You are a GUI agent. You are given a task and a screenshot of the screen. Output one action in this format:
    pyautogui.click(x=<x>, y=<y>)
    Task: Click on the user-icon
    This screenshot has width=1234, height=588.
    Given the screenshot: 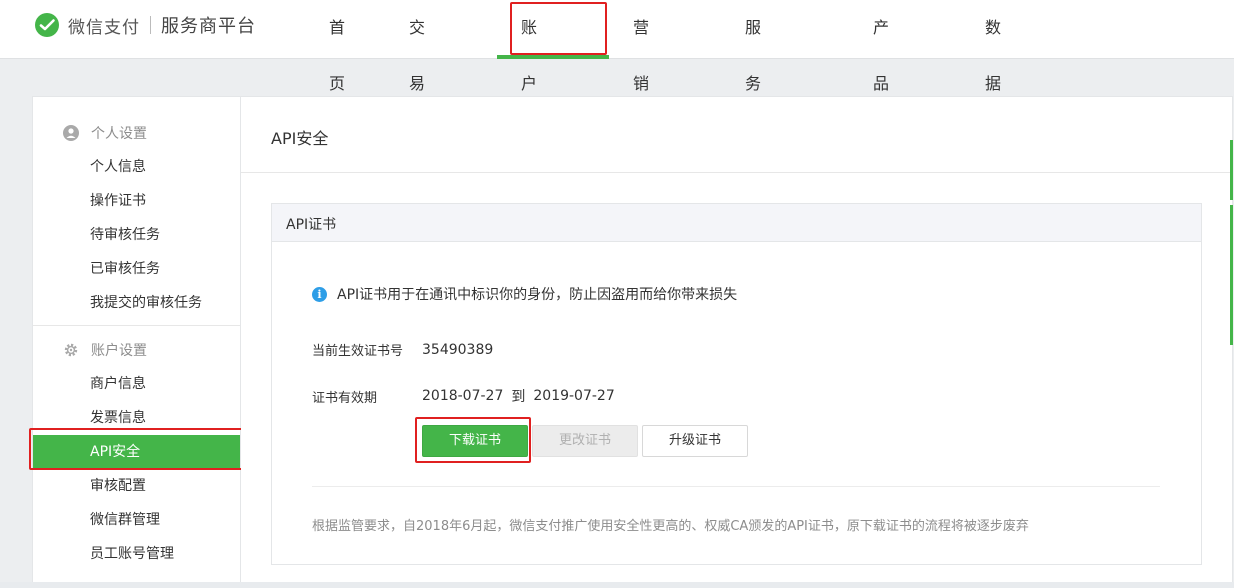 What is the action you would take?
    pyautogui.click(x=71, y=133)
    